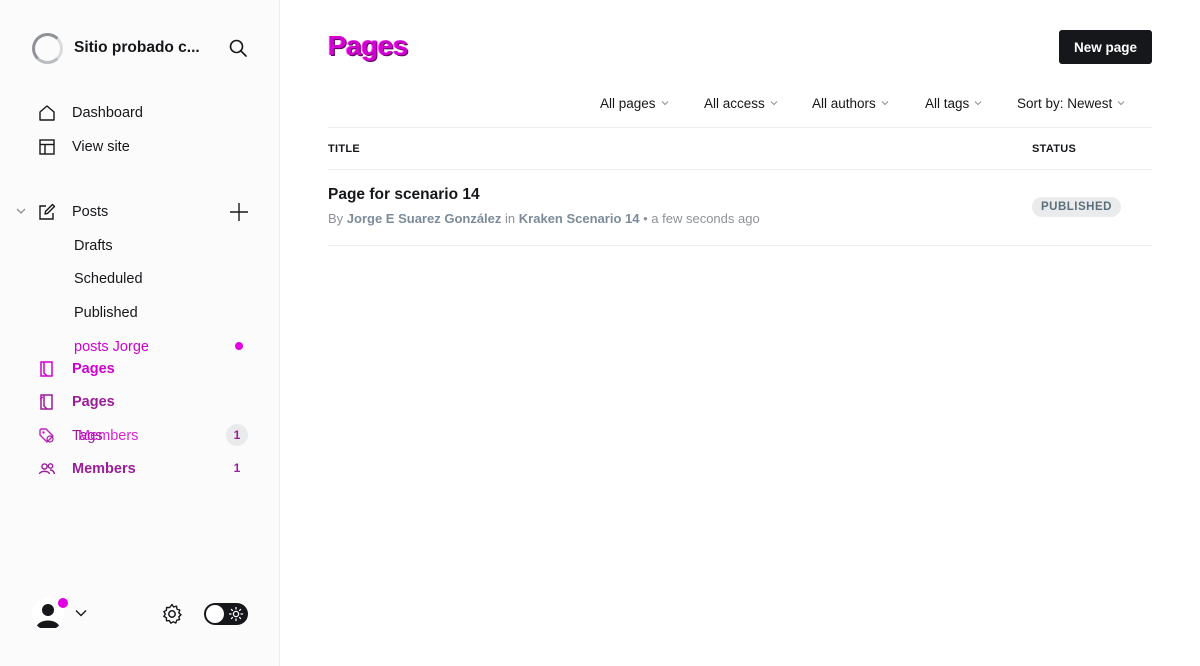  I want to click on sort-dropdown: Sort by: Newest, so click(1071, 103).